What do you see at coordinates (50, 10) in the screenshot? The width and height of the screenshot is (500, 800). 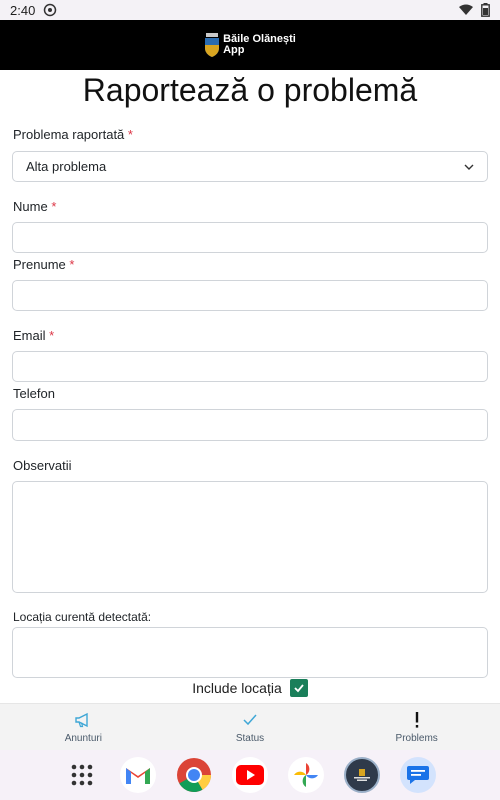 I see `notification-icon` at bounding box center [50, 10].